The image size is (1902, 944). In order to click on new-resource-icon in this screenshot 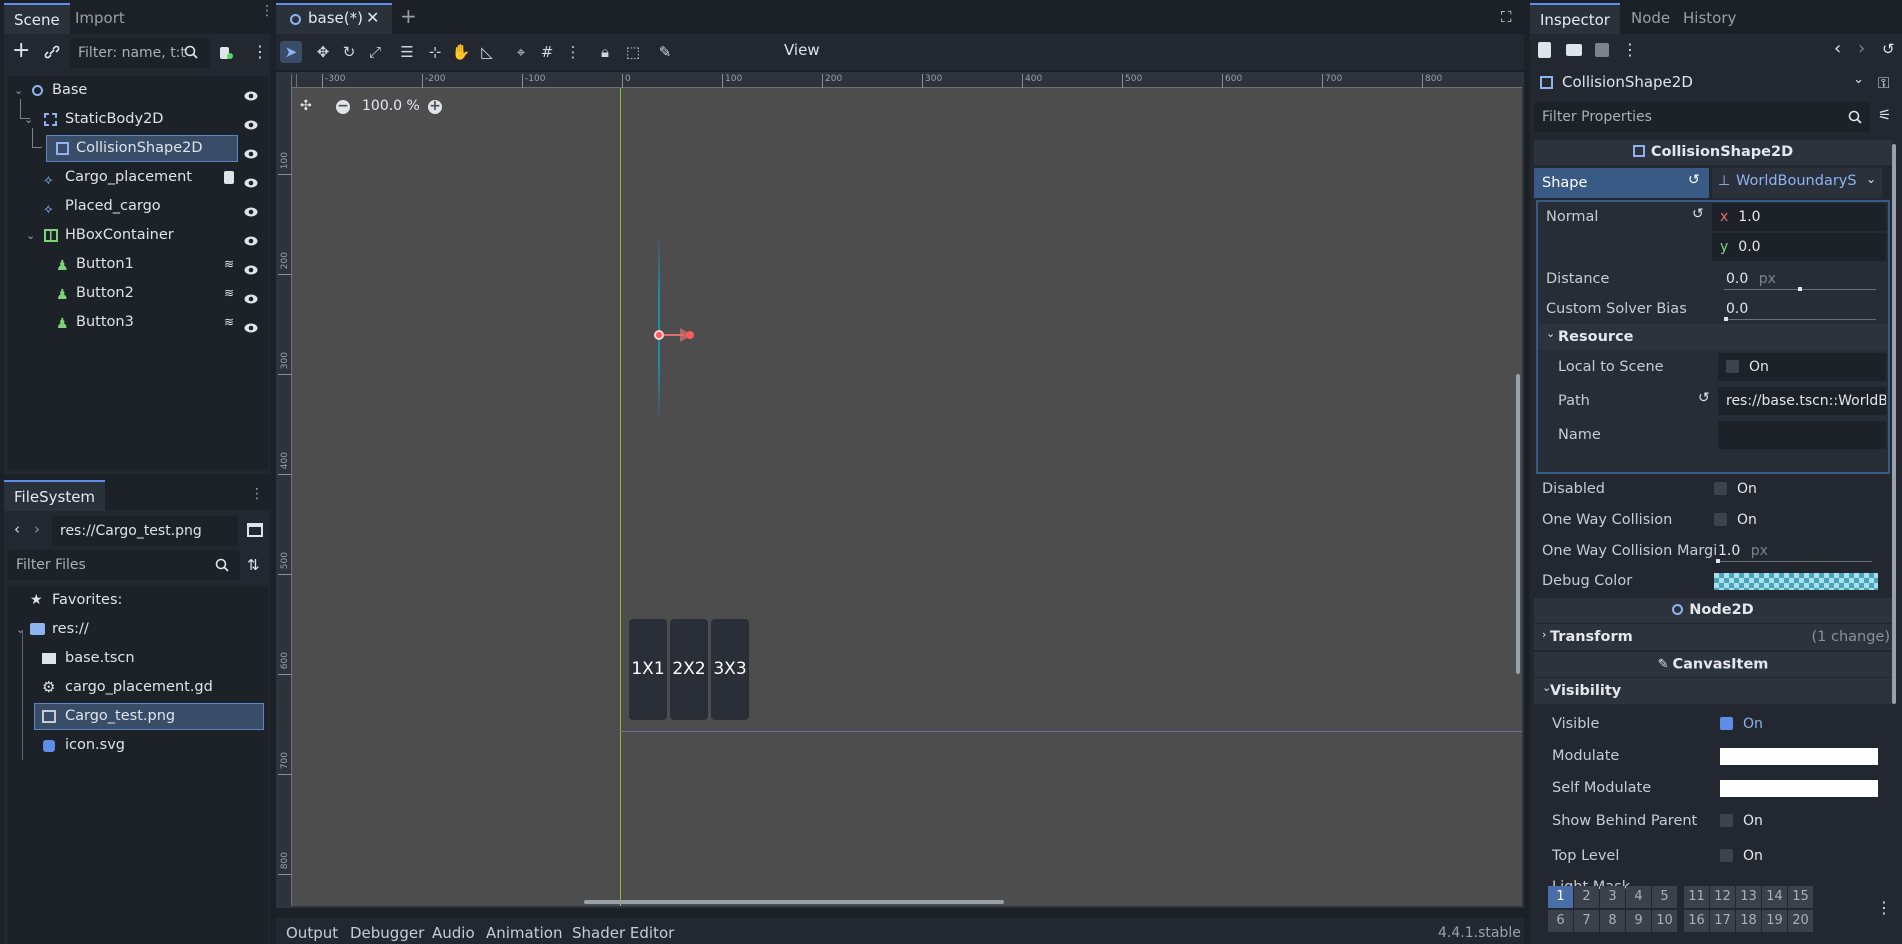, I will do `click(1544, 50)`.